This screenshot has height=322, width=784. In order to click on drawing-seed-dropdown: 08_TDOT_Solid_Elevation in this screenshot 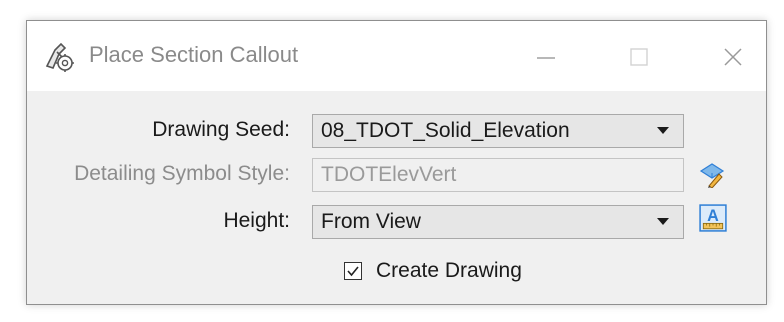, I will do `click(498, 131)`.